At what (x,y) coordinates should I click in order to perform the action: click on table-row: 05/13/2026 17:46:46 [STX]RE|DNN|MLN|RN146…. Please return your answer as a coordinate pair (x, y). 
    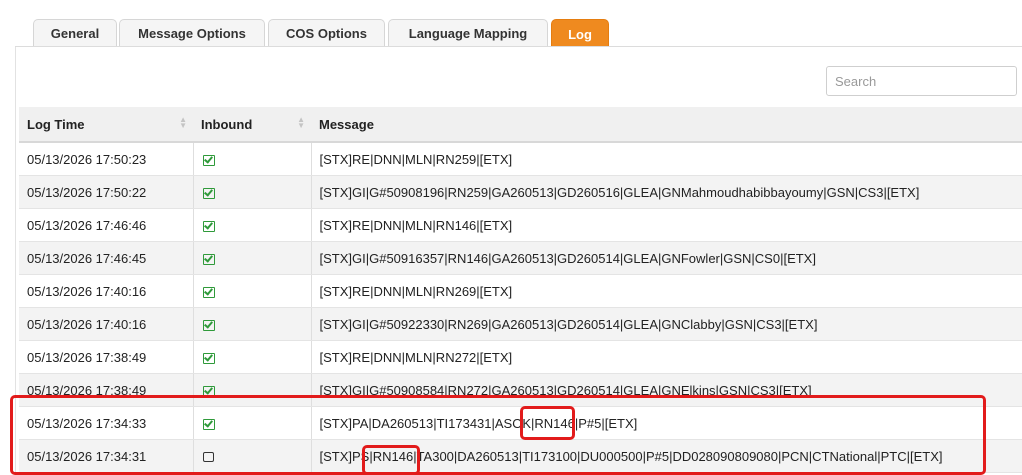
    Looking at the image, I should click on (520, 225).